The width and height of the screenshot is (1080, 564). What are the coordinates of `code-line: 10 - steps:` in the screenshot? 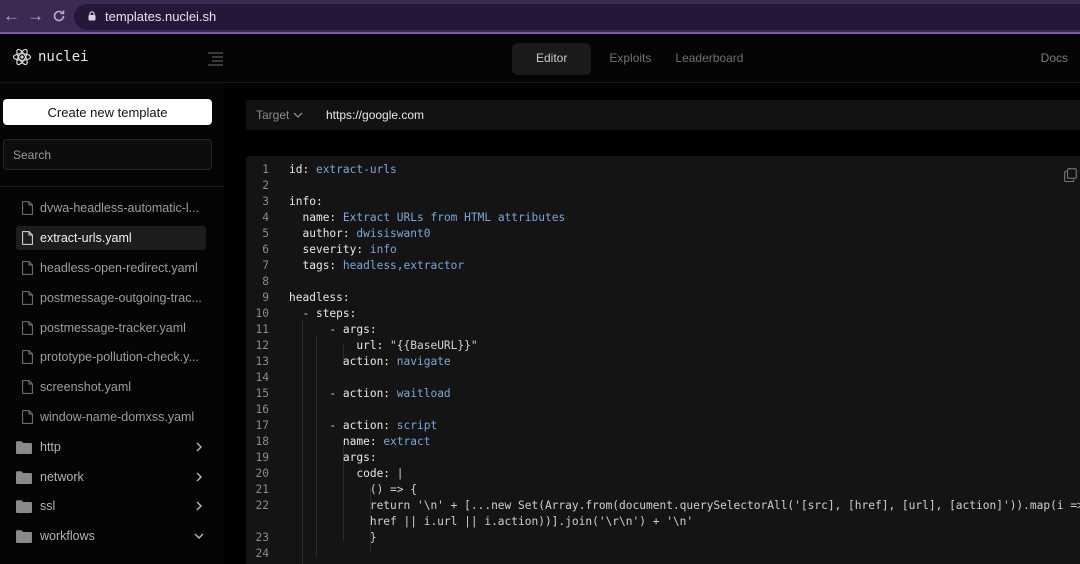 It's located at (663, 314).